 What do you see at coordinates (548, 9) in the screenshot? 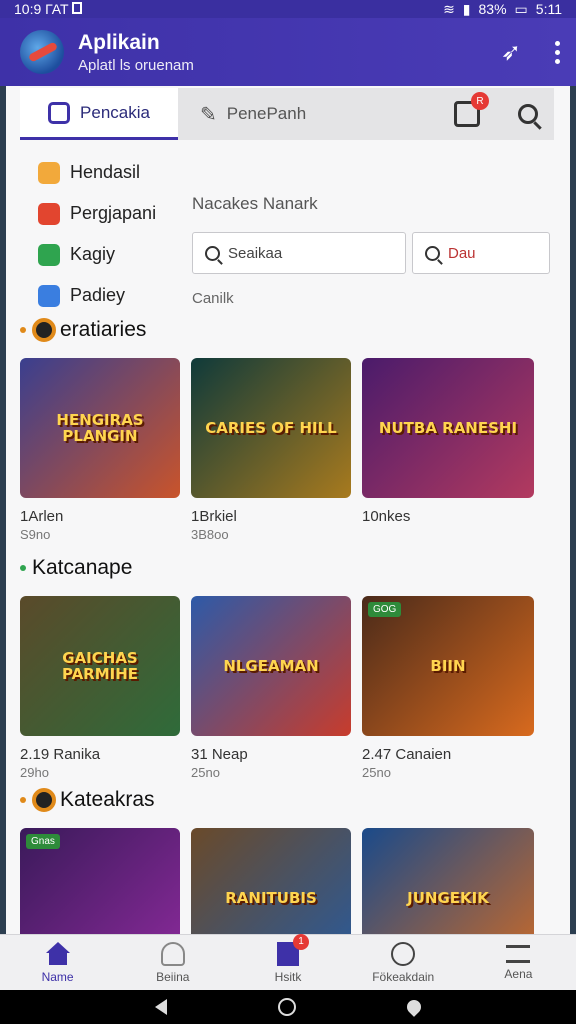
I see `status-clock: 5:11` at bounding box center [548, 9].